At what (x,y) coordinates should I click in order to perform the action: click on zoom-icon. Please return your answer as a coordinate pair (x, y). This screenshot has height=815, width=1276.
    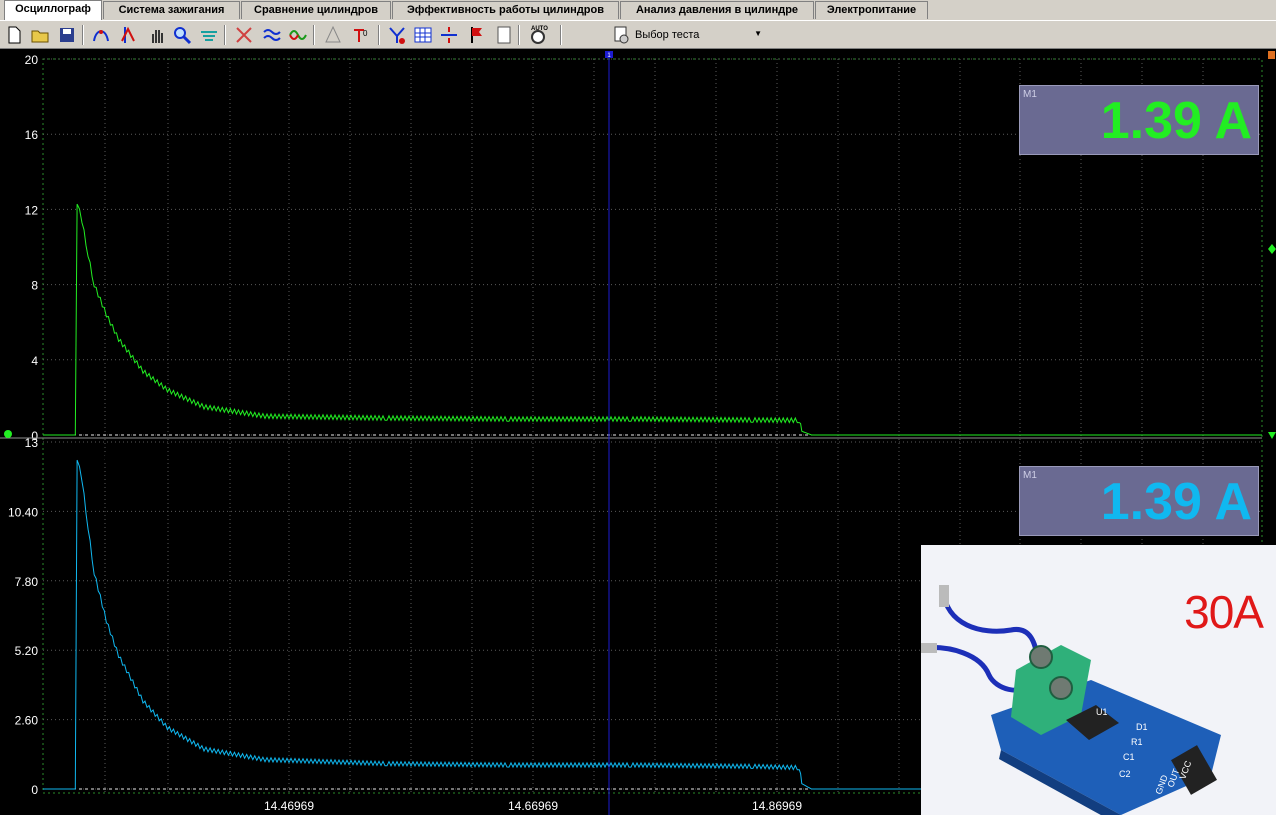
    Looking at the image, I should click on (182, 35).